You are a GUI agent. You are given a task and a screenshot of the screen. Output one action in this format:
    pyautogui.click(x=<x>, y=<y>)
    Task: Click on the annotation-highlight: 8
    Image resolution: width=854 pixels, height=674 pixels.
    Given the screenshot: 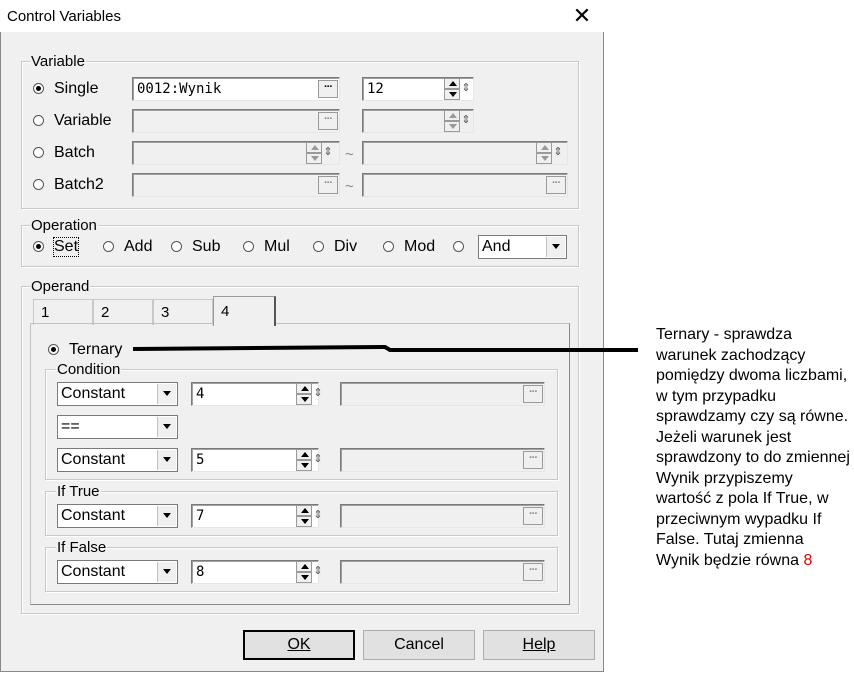 What is the action you would take?
    pyautogui.click(x=808, y=560)
    